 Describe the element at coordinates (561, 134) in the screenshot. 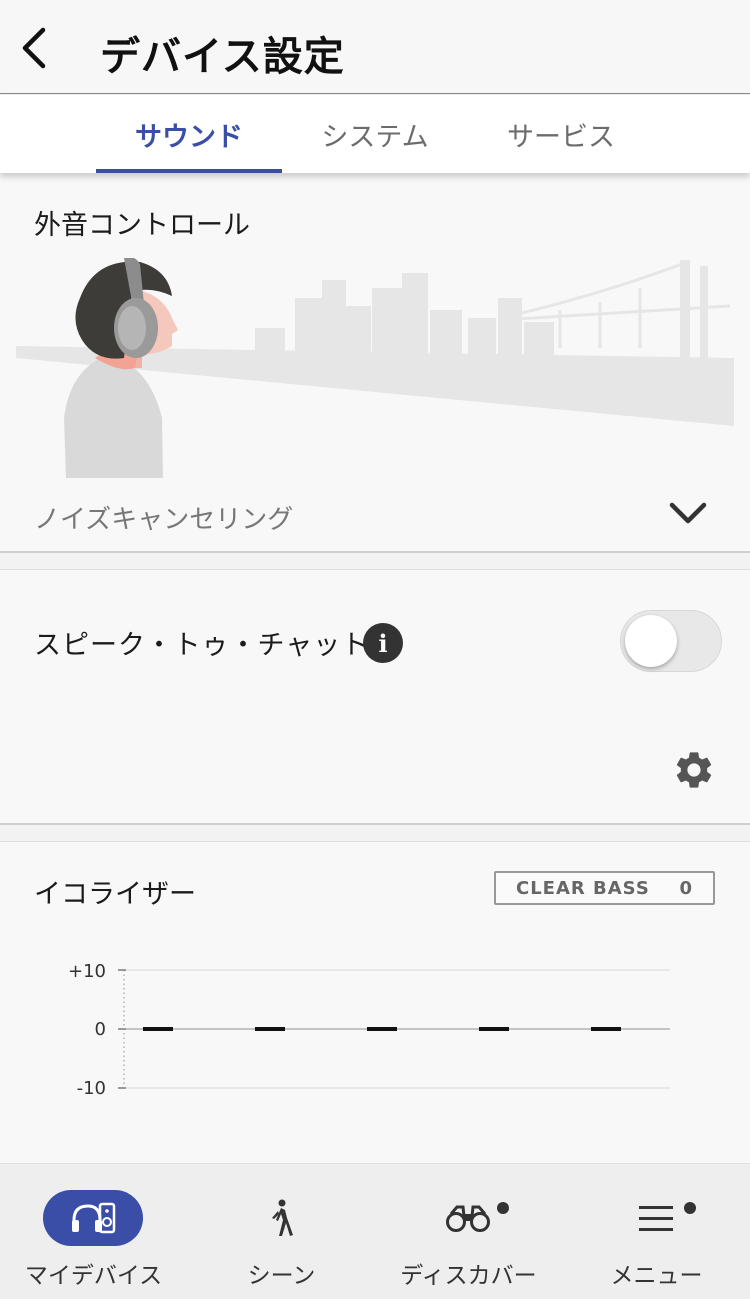

I see `tab-service: サービス` at that location.